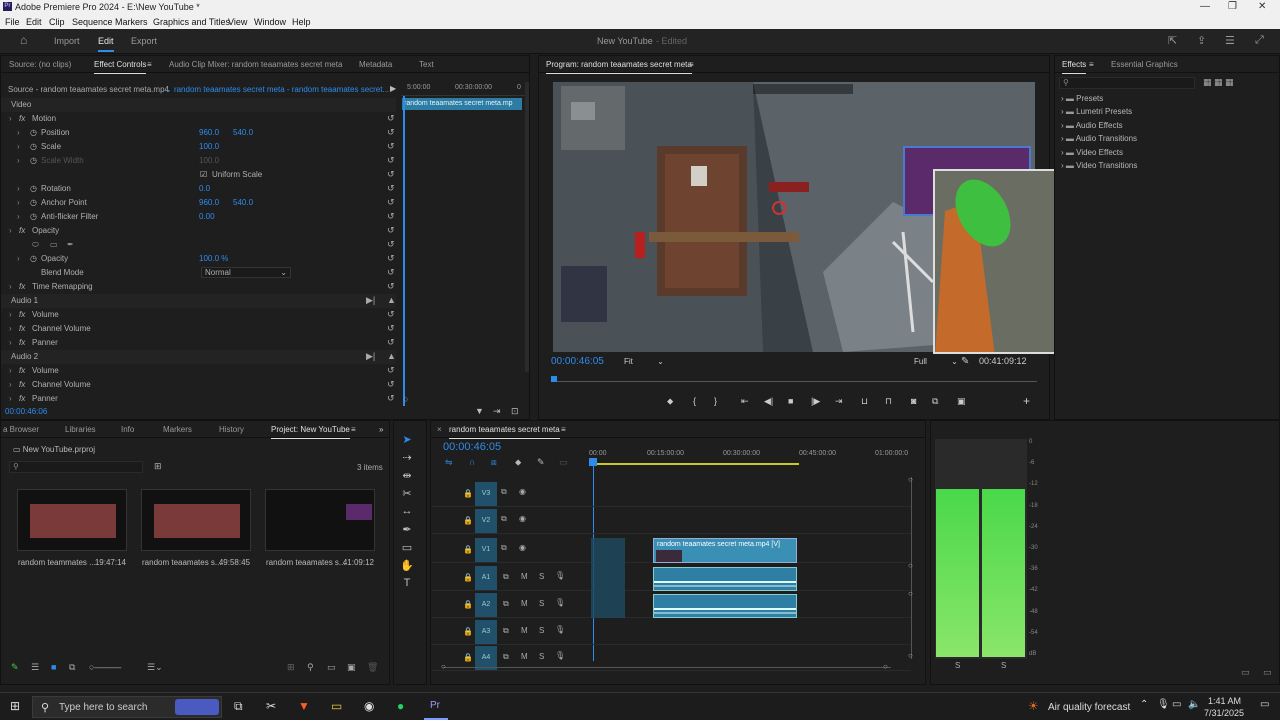 This screenshot has width=1280, height=720. Describe the element at coordinates (1267, 672) in the screenshot. I see `panel-resize-icon-2: ▭` at that location.